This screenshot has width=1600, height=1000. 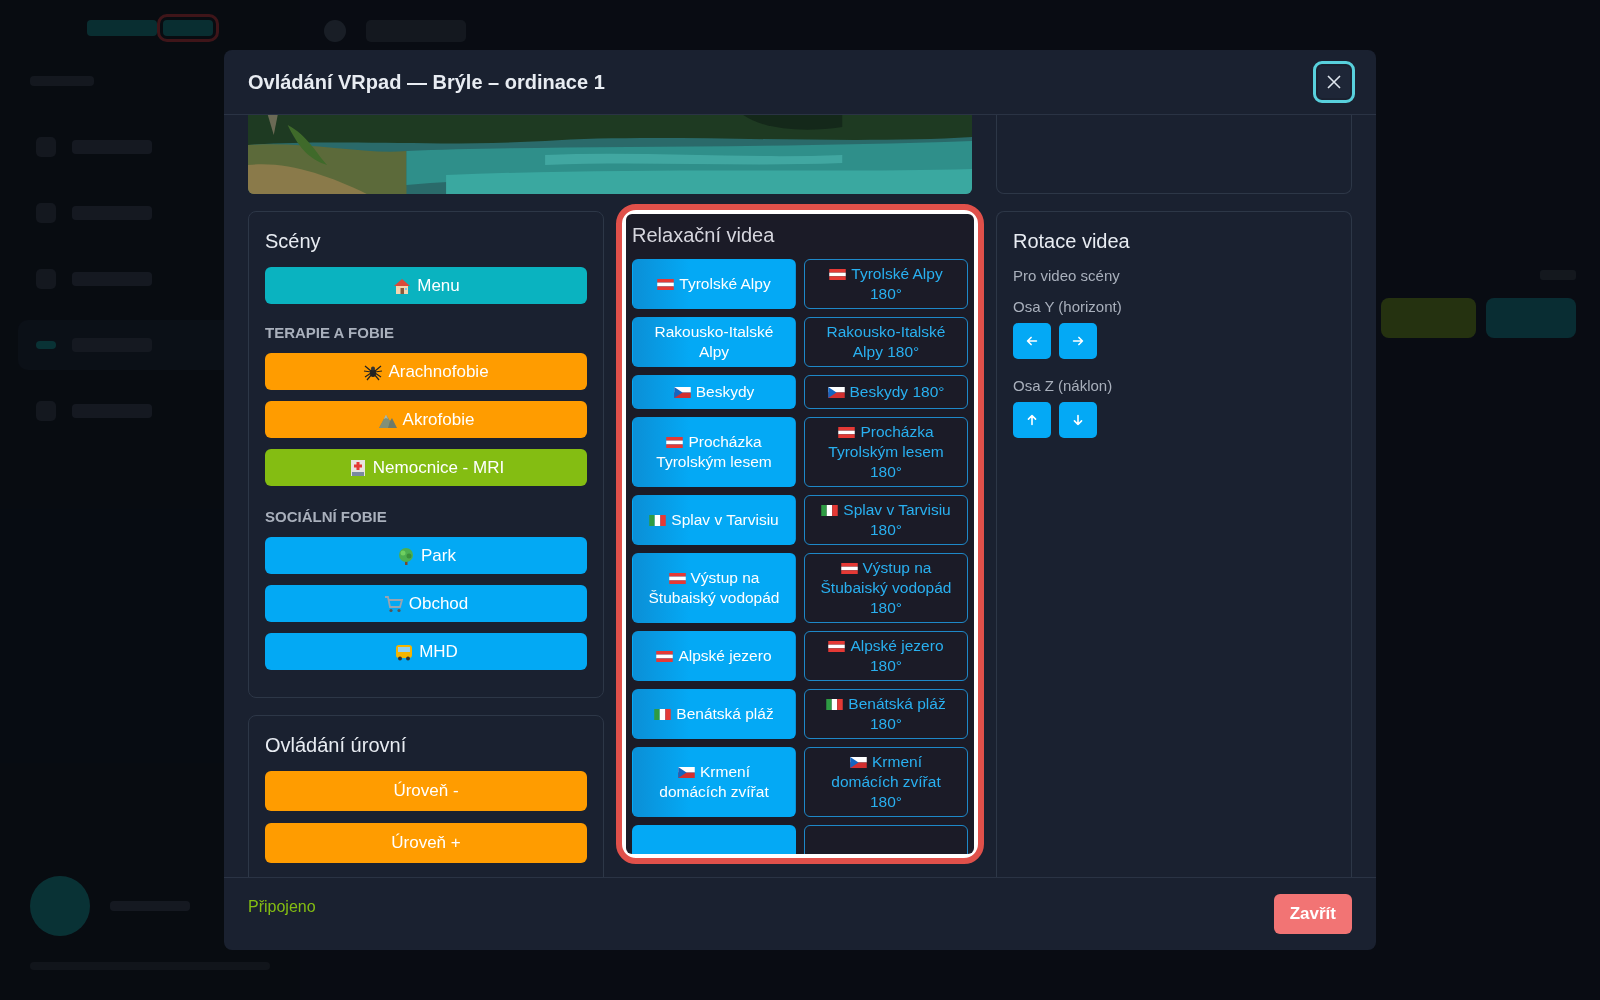 What do you see at coordinates (886, 588) in the screenshot?
I see `video-button: Výstup na Štubaiský vodopád 180°` at bounding box center [886, 588].